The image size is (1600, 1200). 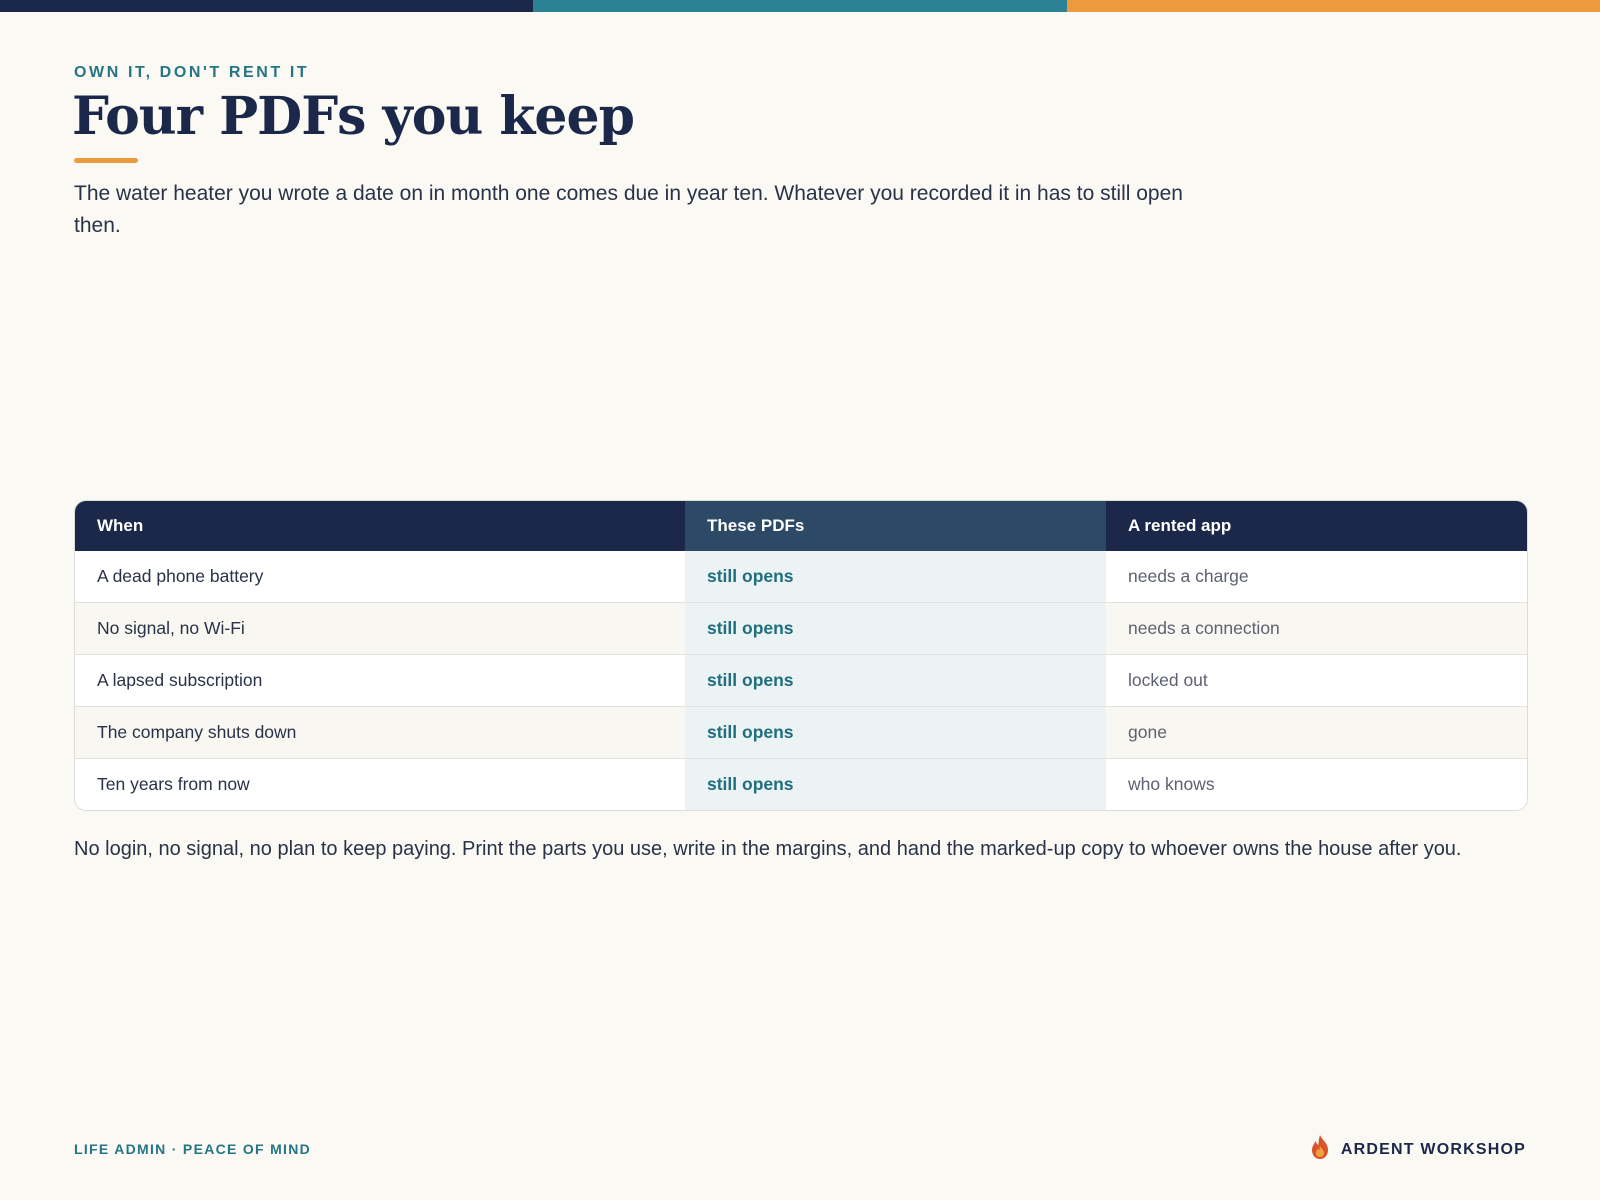 I want to click on header-when: When, so click(x=380, y=526).